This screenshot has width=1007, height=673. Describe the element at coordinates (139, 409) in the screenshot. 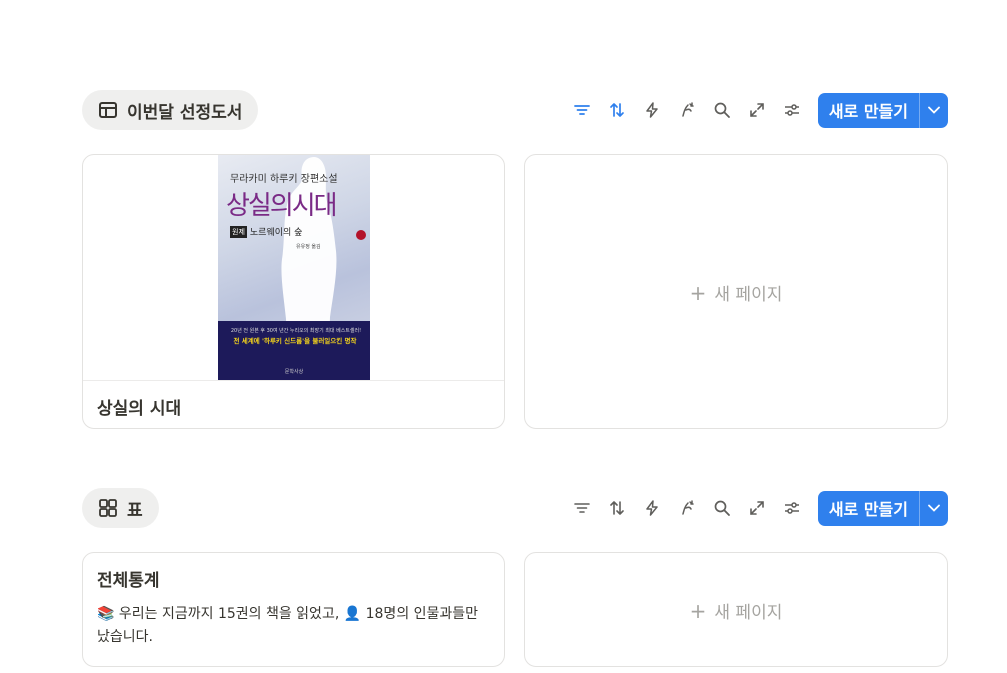

I see `card-title: 상실의 시대` at that location.